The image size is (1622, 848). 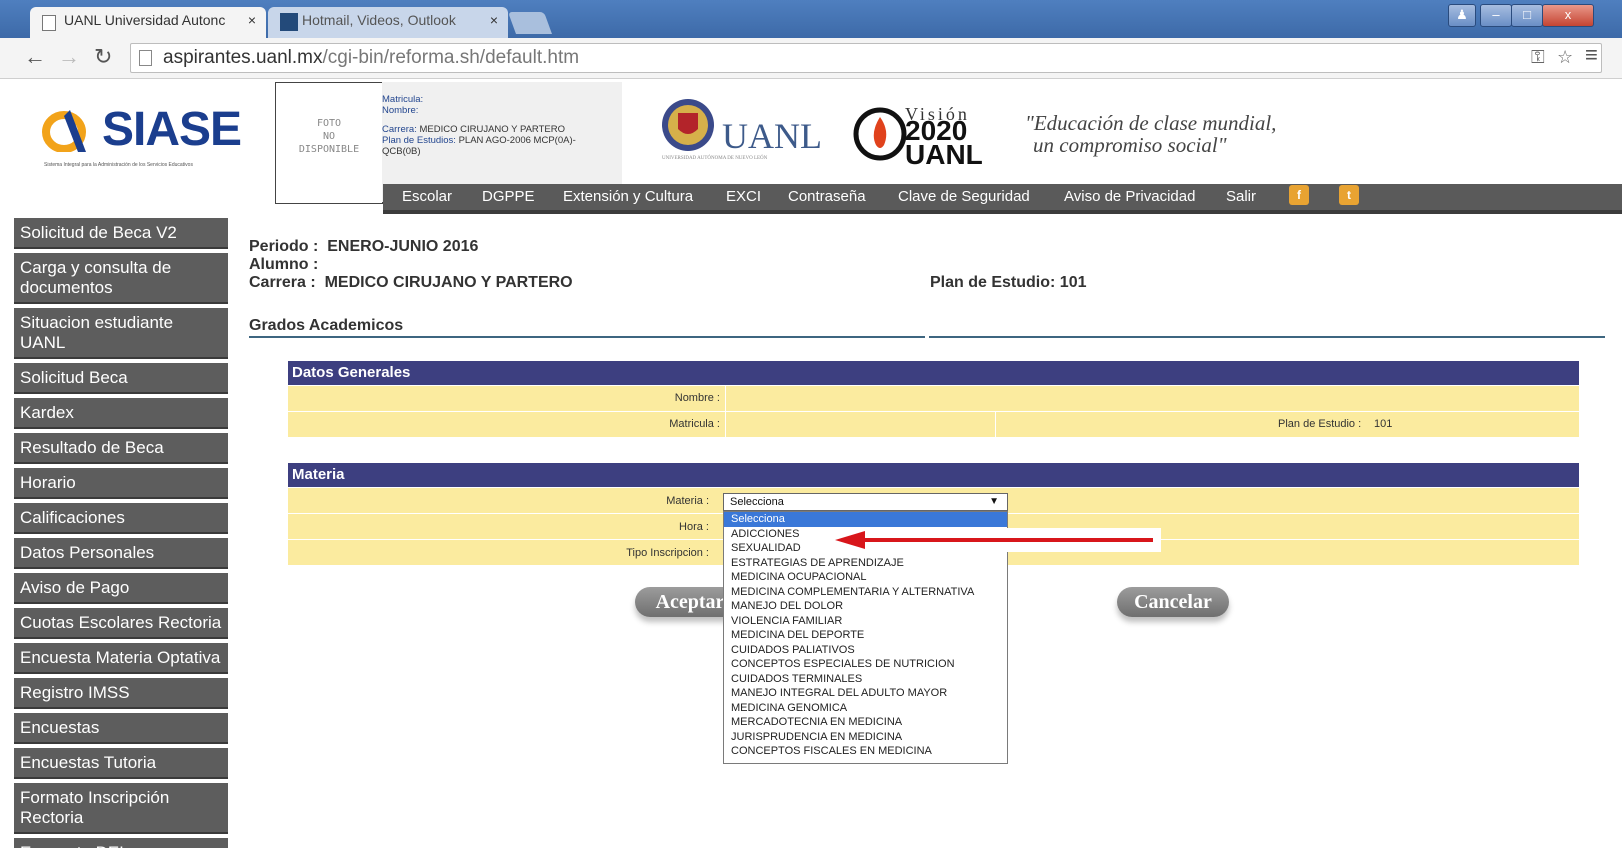 What do you see at coordinates (865, 519) in the screenshot?
I see `dropdown-option: Selecciona` at bounding box center [865, 519].